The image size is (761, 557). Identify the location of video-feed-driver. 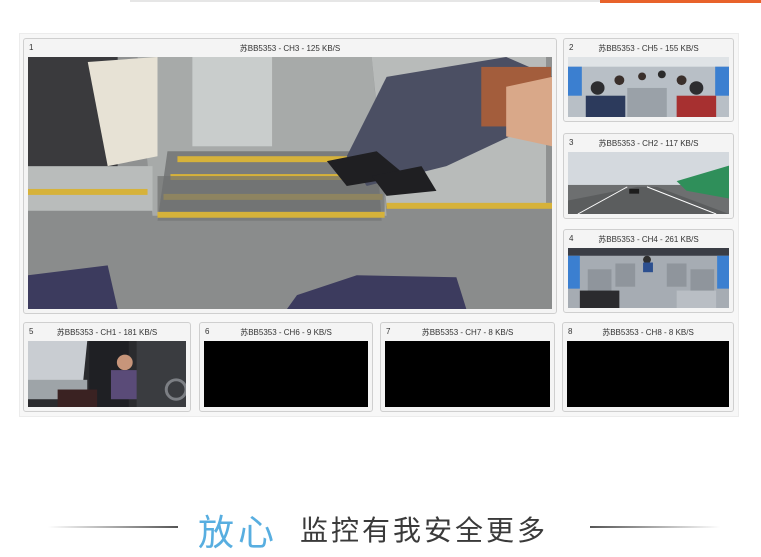
(107, 374).